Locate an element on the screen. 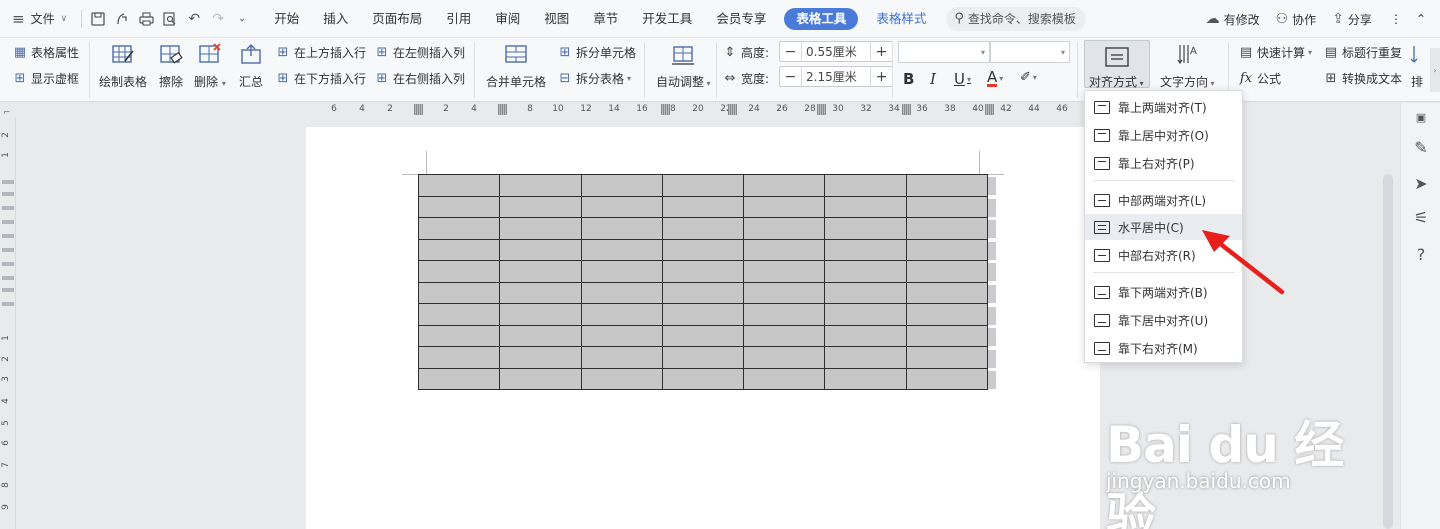 This screenshot has width=1440, height=529. vertical-ruler: 2 1 1 2 3 4 5 6 7 8 9 is located at coordinates (8, 323).